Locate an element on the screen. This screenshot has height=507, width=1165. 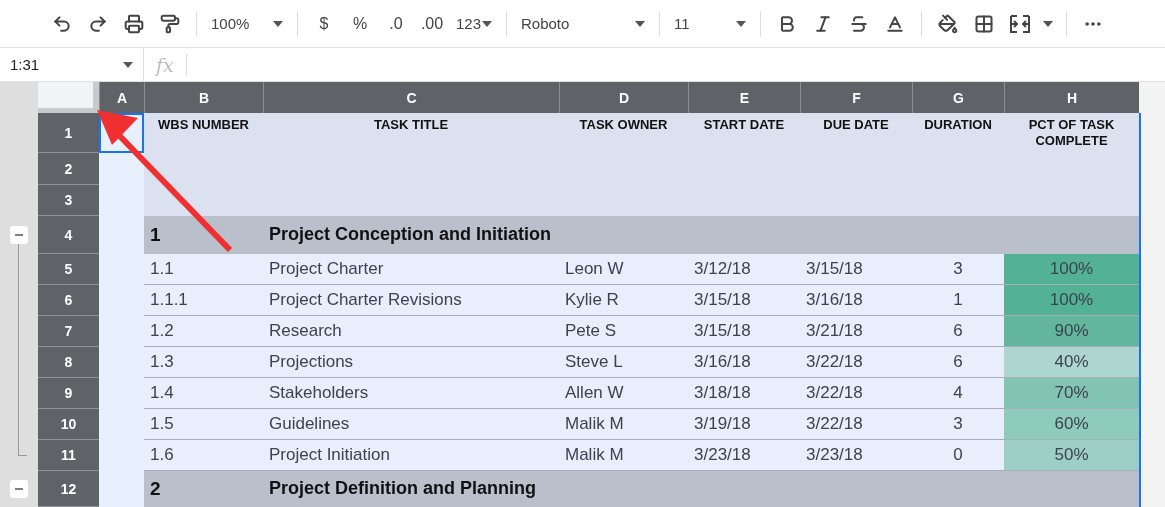
table-cell: Project Initiation is located at coordinates (411, 455).